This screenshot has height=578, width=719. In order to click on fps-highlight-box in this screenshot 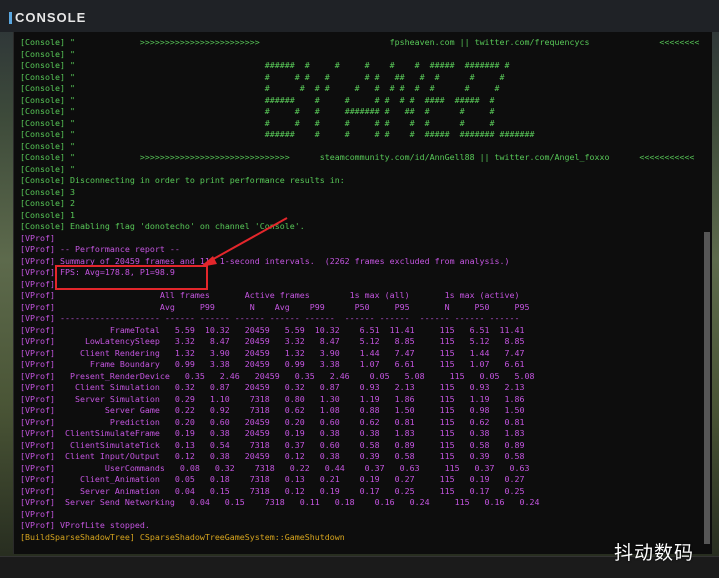, I will do `click(131, 277)`.